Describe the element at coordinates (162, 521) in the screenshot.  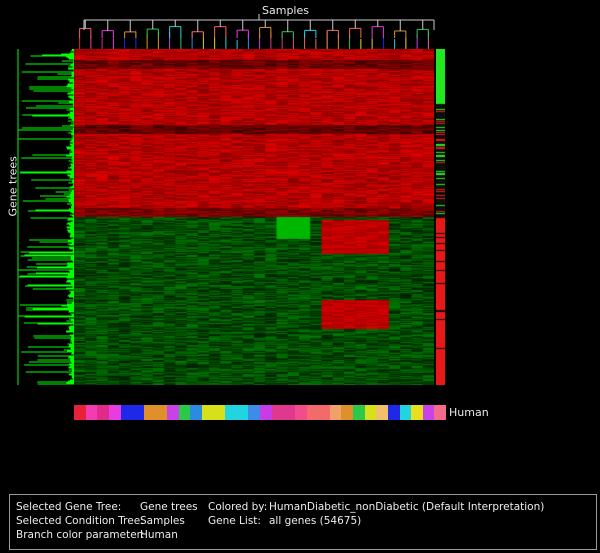
I see `selected-condition-tree-value: Samples` at that location.